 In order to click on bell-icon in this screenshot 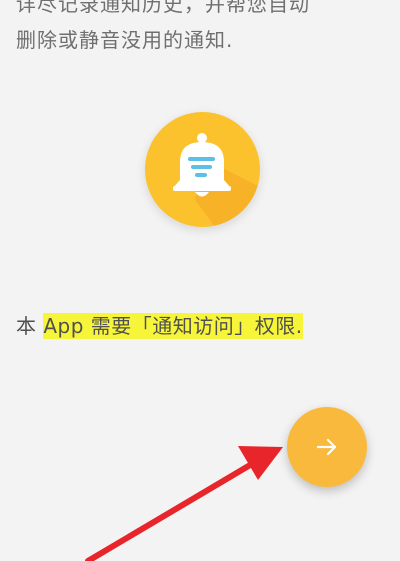, I will do `click(216, 180)`.